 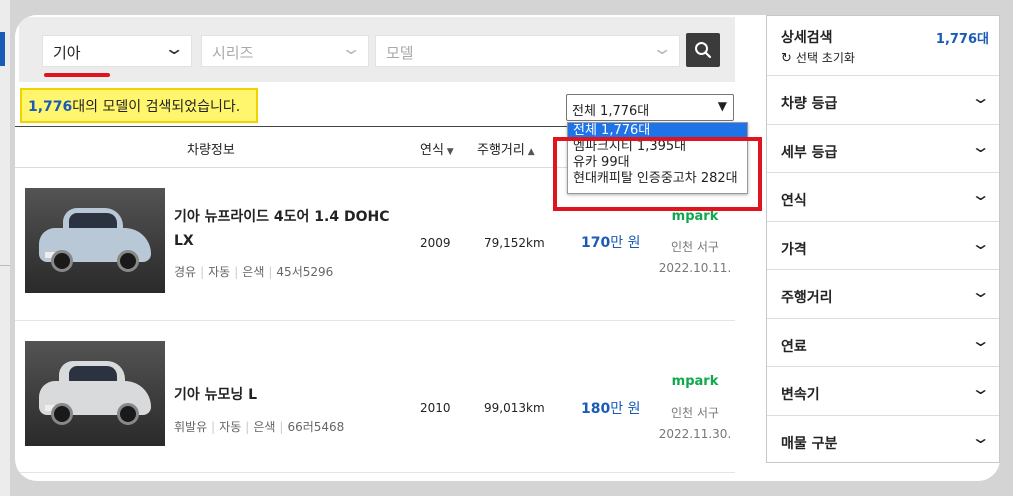 What do you see at coordinates (233, 53) in the screenshot?
I see `series-select-placeholder: 시리즈` at bounding box center [233, 53].